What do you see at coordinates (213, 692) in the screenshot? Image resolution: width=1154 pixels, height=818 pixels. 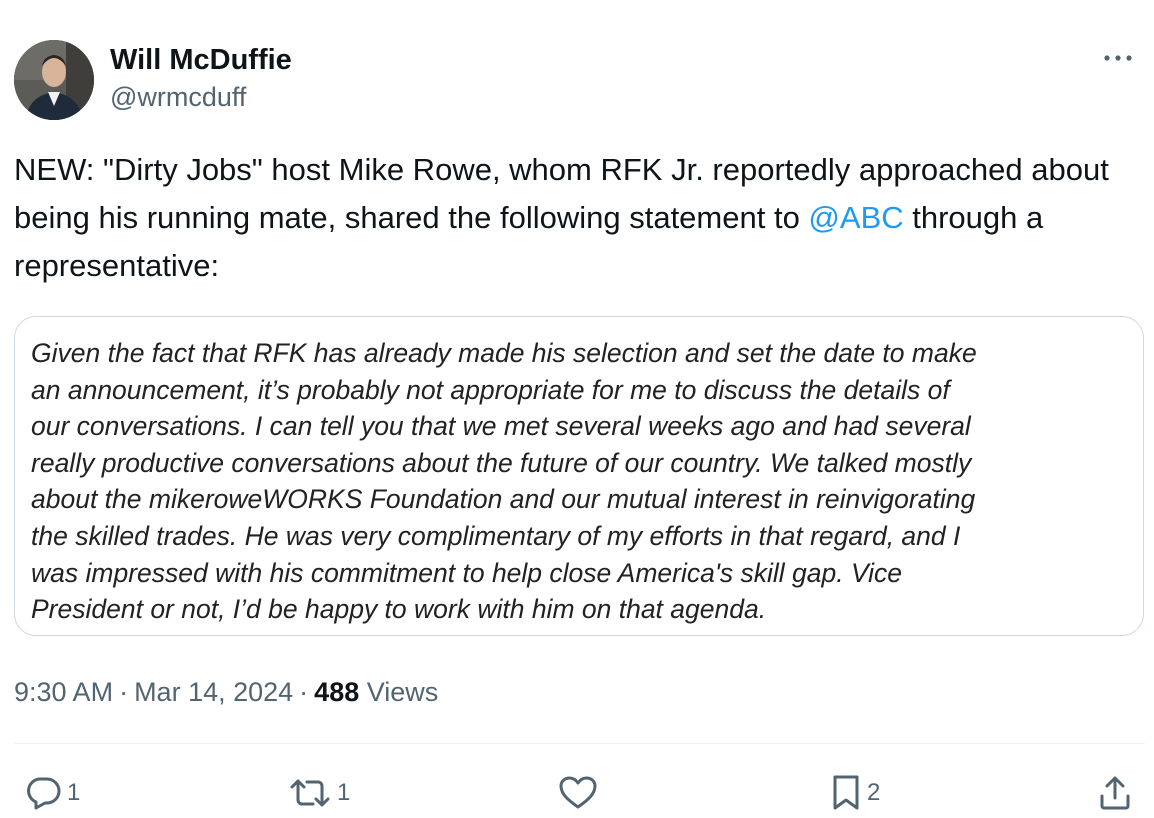 I see `tweet-date: Mar 14, 2024` at bounding box center [213, 692].